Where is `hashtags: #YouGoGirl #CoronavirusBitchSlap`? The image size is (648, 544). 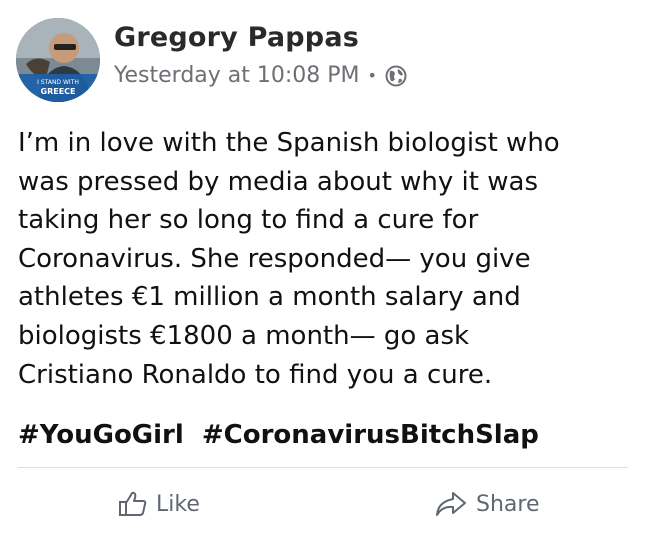 hashtags: #YouGoGirl #CoronavirusBitchSlap is located at coordinates (283, 435).